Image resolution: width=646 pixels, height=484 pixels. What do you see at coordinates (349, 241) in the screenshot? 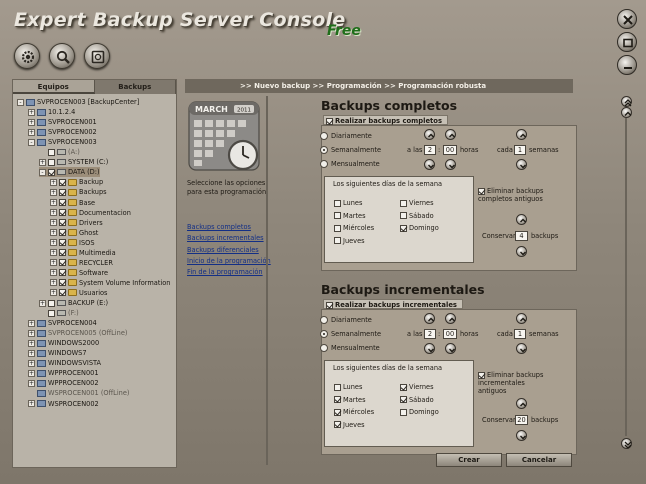
I see `full-day-checkbox: Jueves` at bounding box center [349, 241].